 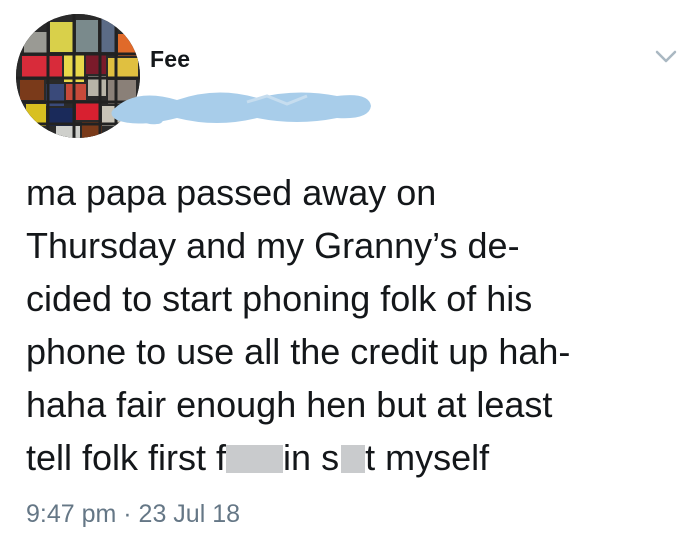 What do you see at coordinates (666, 57) in the screenshot?
I see `chevron-down-icon` at bounding box center [666, 57].